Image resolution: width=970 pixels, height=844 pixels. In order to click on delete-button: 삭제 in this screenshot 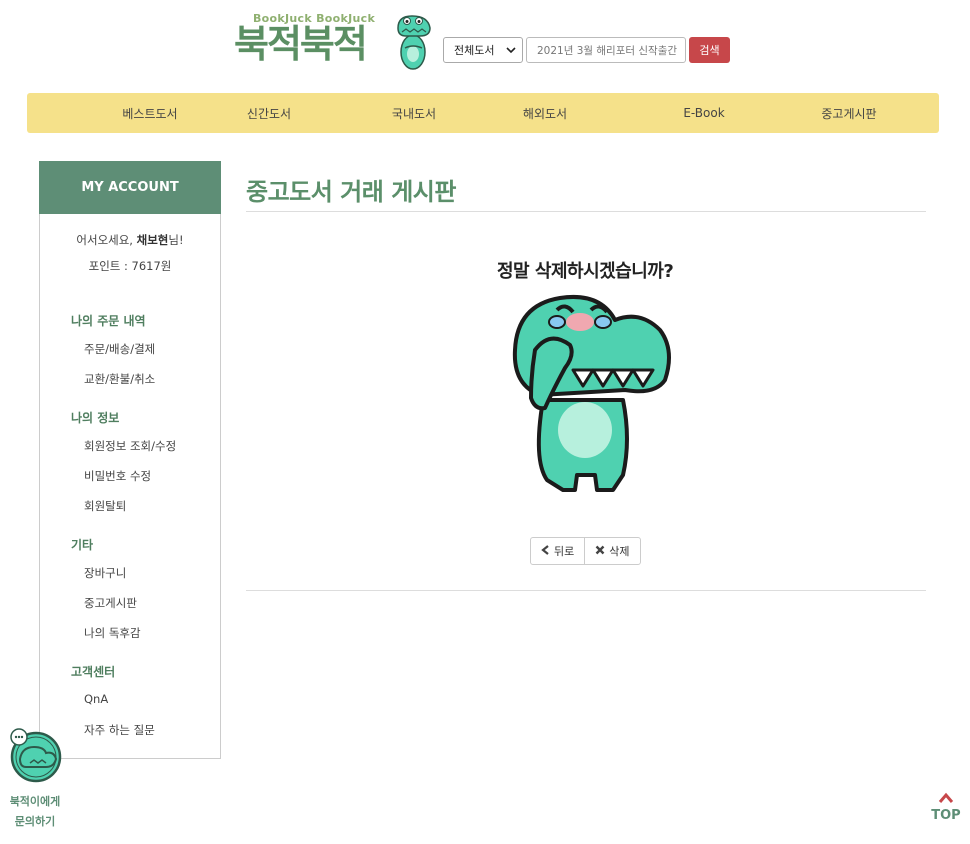, I will do `click(611, 551)`.